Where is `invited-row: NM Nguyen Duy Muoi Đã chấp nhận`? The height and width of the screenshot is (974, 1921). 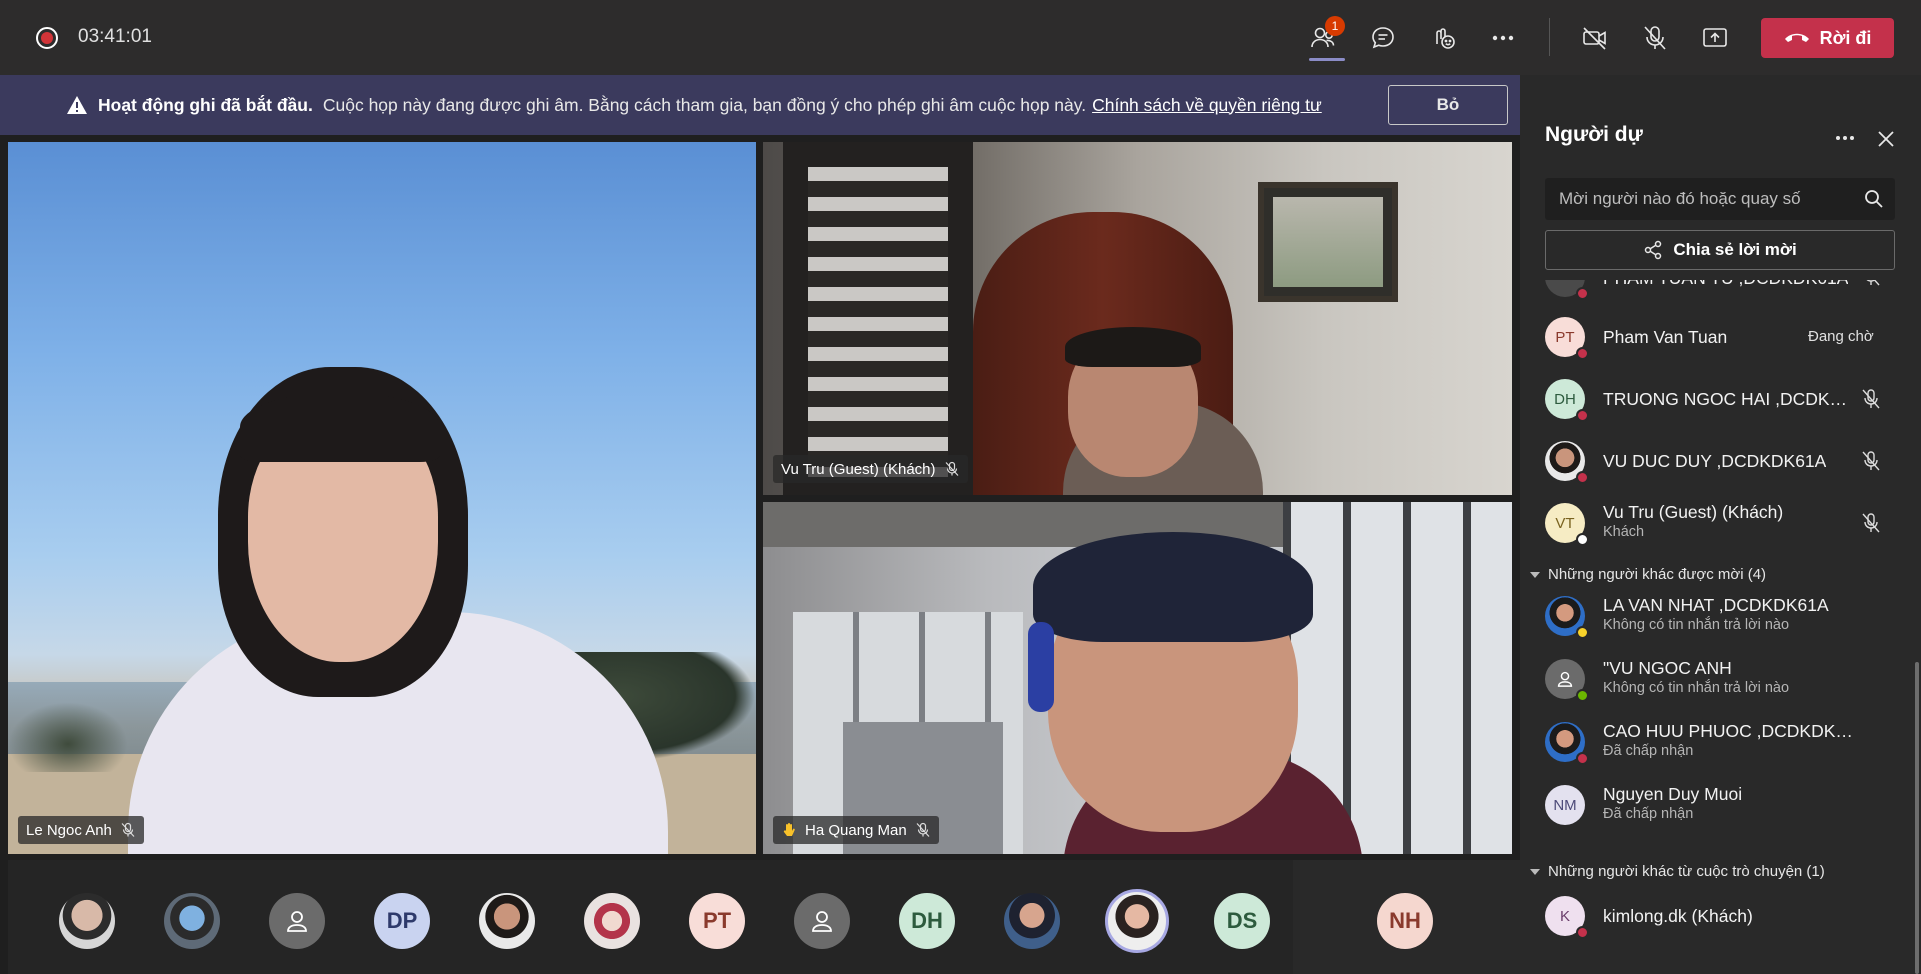 invited-row: NM Nguyen Duy Muoi Đã chấp nhận is located at coordinates (1710, 807).